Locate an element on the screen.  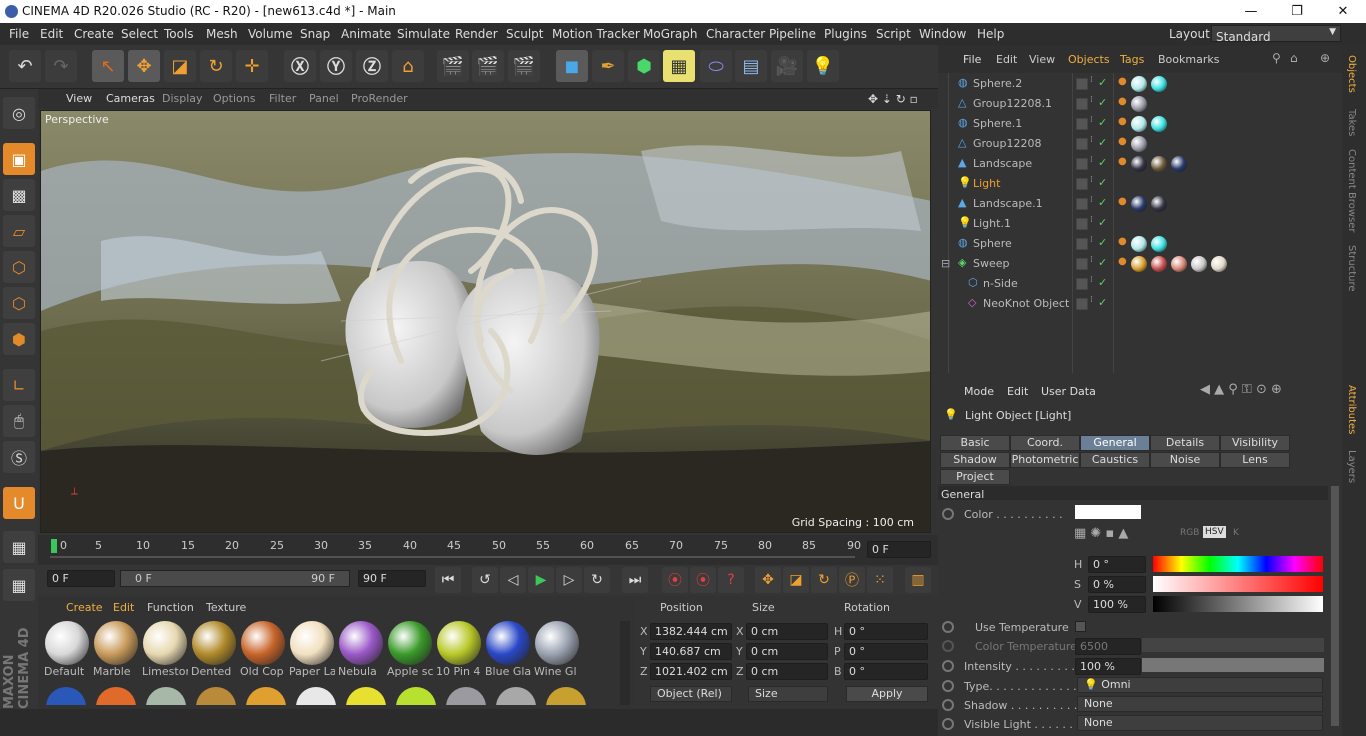
mat-menu-edit: Edit is located at coordinates (123, 607).